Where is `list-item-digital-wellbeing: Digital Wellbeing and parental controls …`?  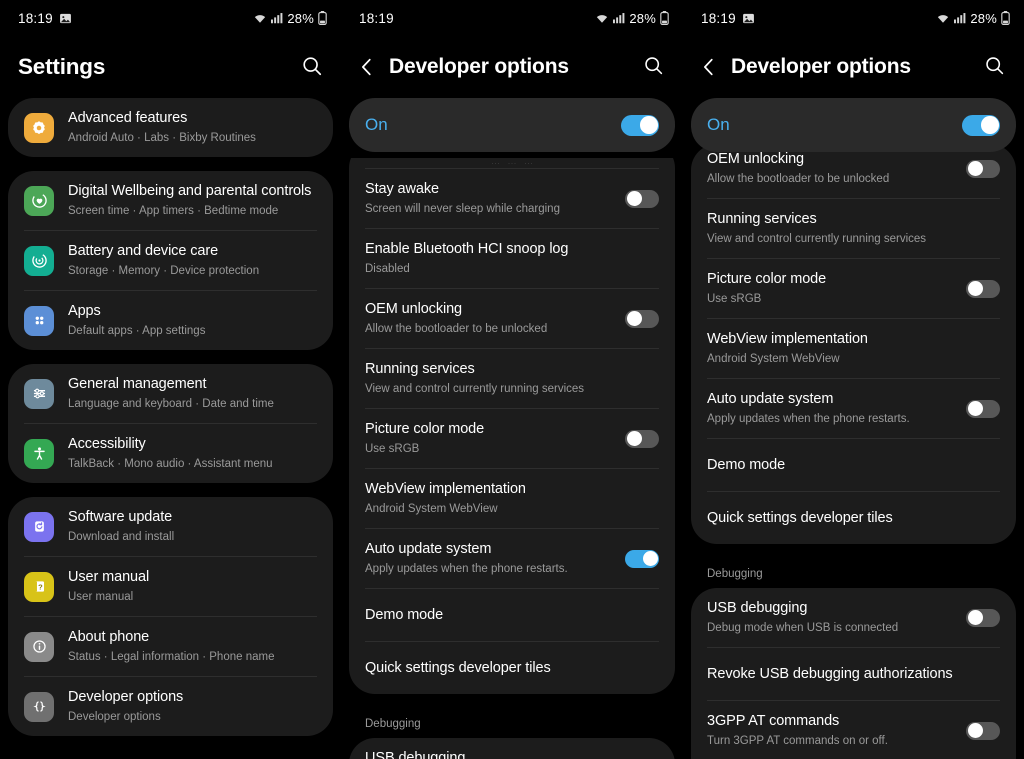
list-item-digital-wellbeing: Digital Wellbeing and parental controls … is located at coordinates (170, 200).